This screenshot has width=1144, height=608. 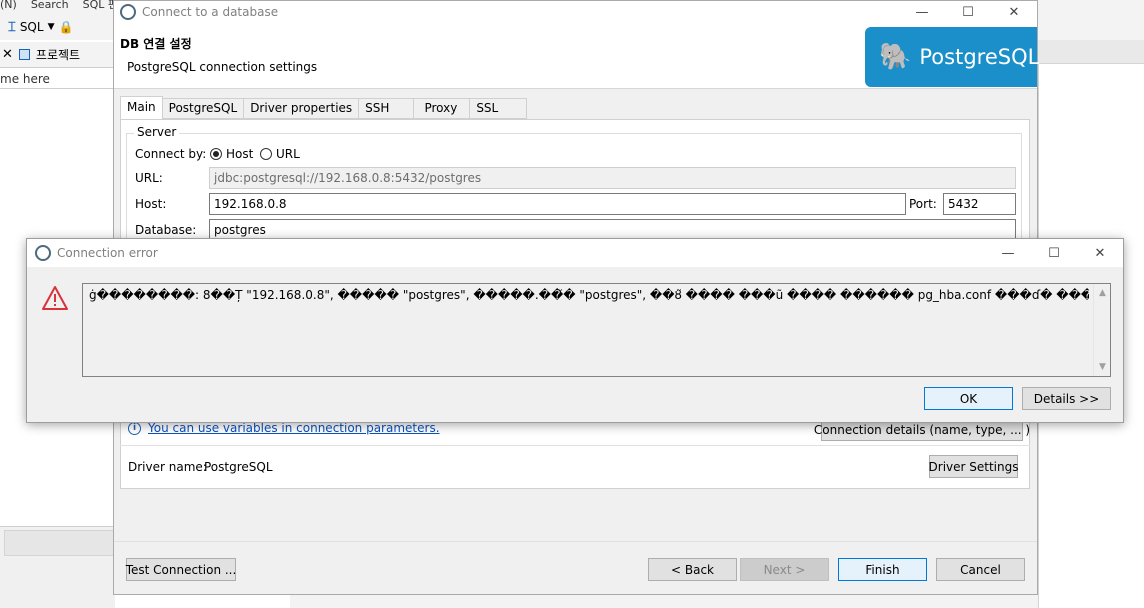 I want to click on lock-icon: 🔒, so click(x=65, y=27).